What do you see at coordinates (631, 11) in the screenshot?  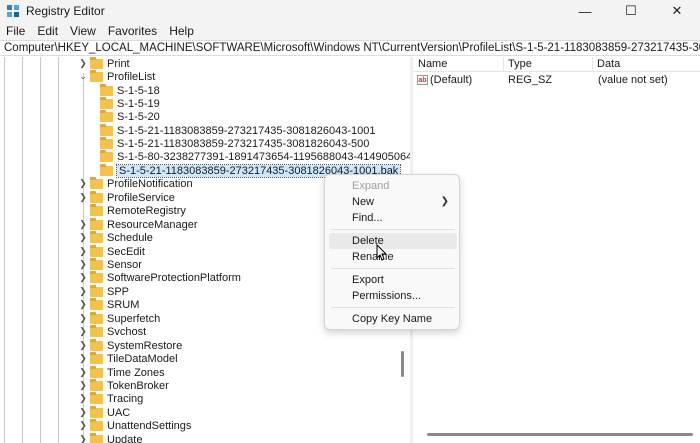 I see `maximize-button: ☐` at bounding box center [631, 11].